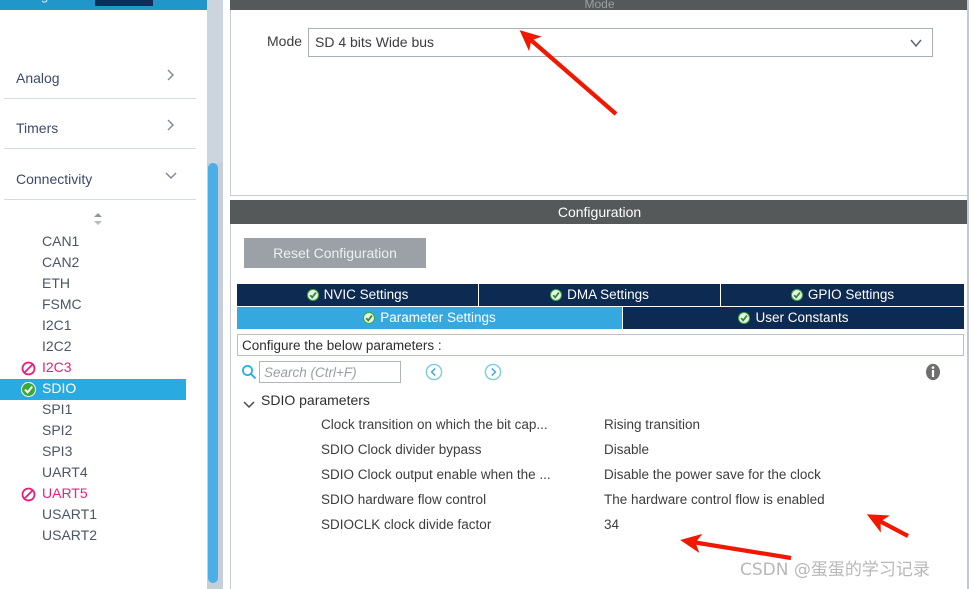 This screenshot has width=969, height=589. What do you see at coordinates (57, 409) in the screenshot?
I see `sidebar-item-label: SPI1` at bounding box center [57, 409].